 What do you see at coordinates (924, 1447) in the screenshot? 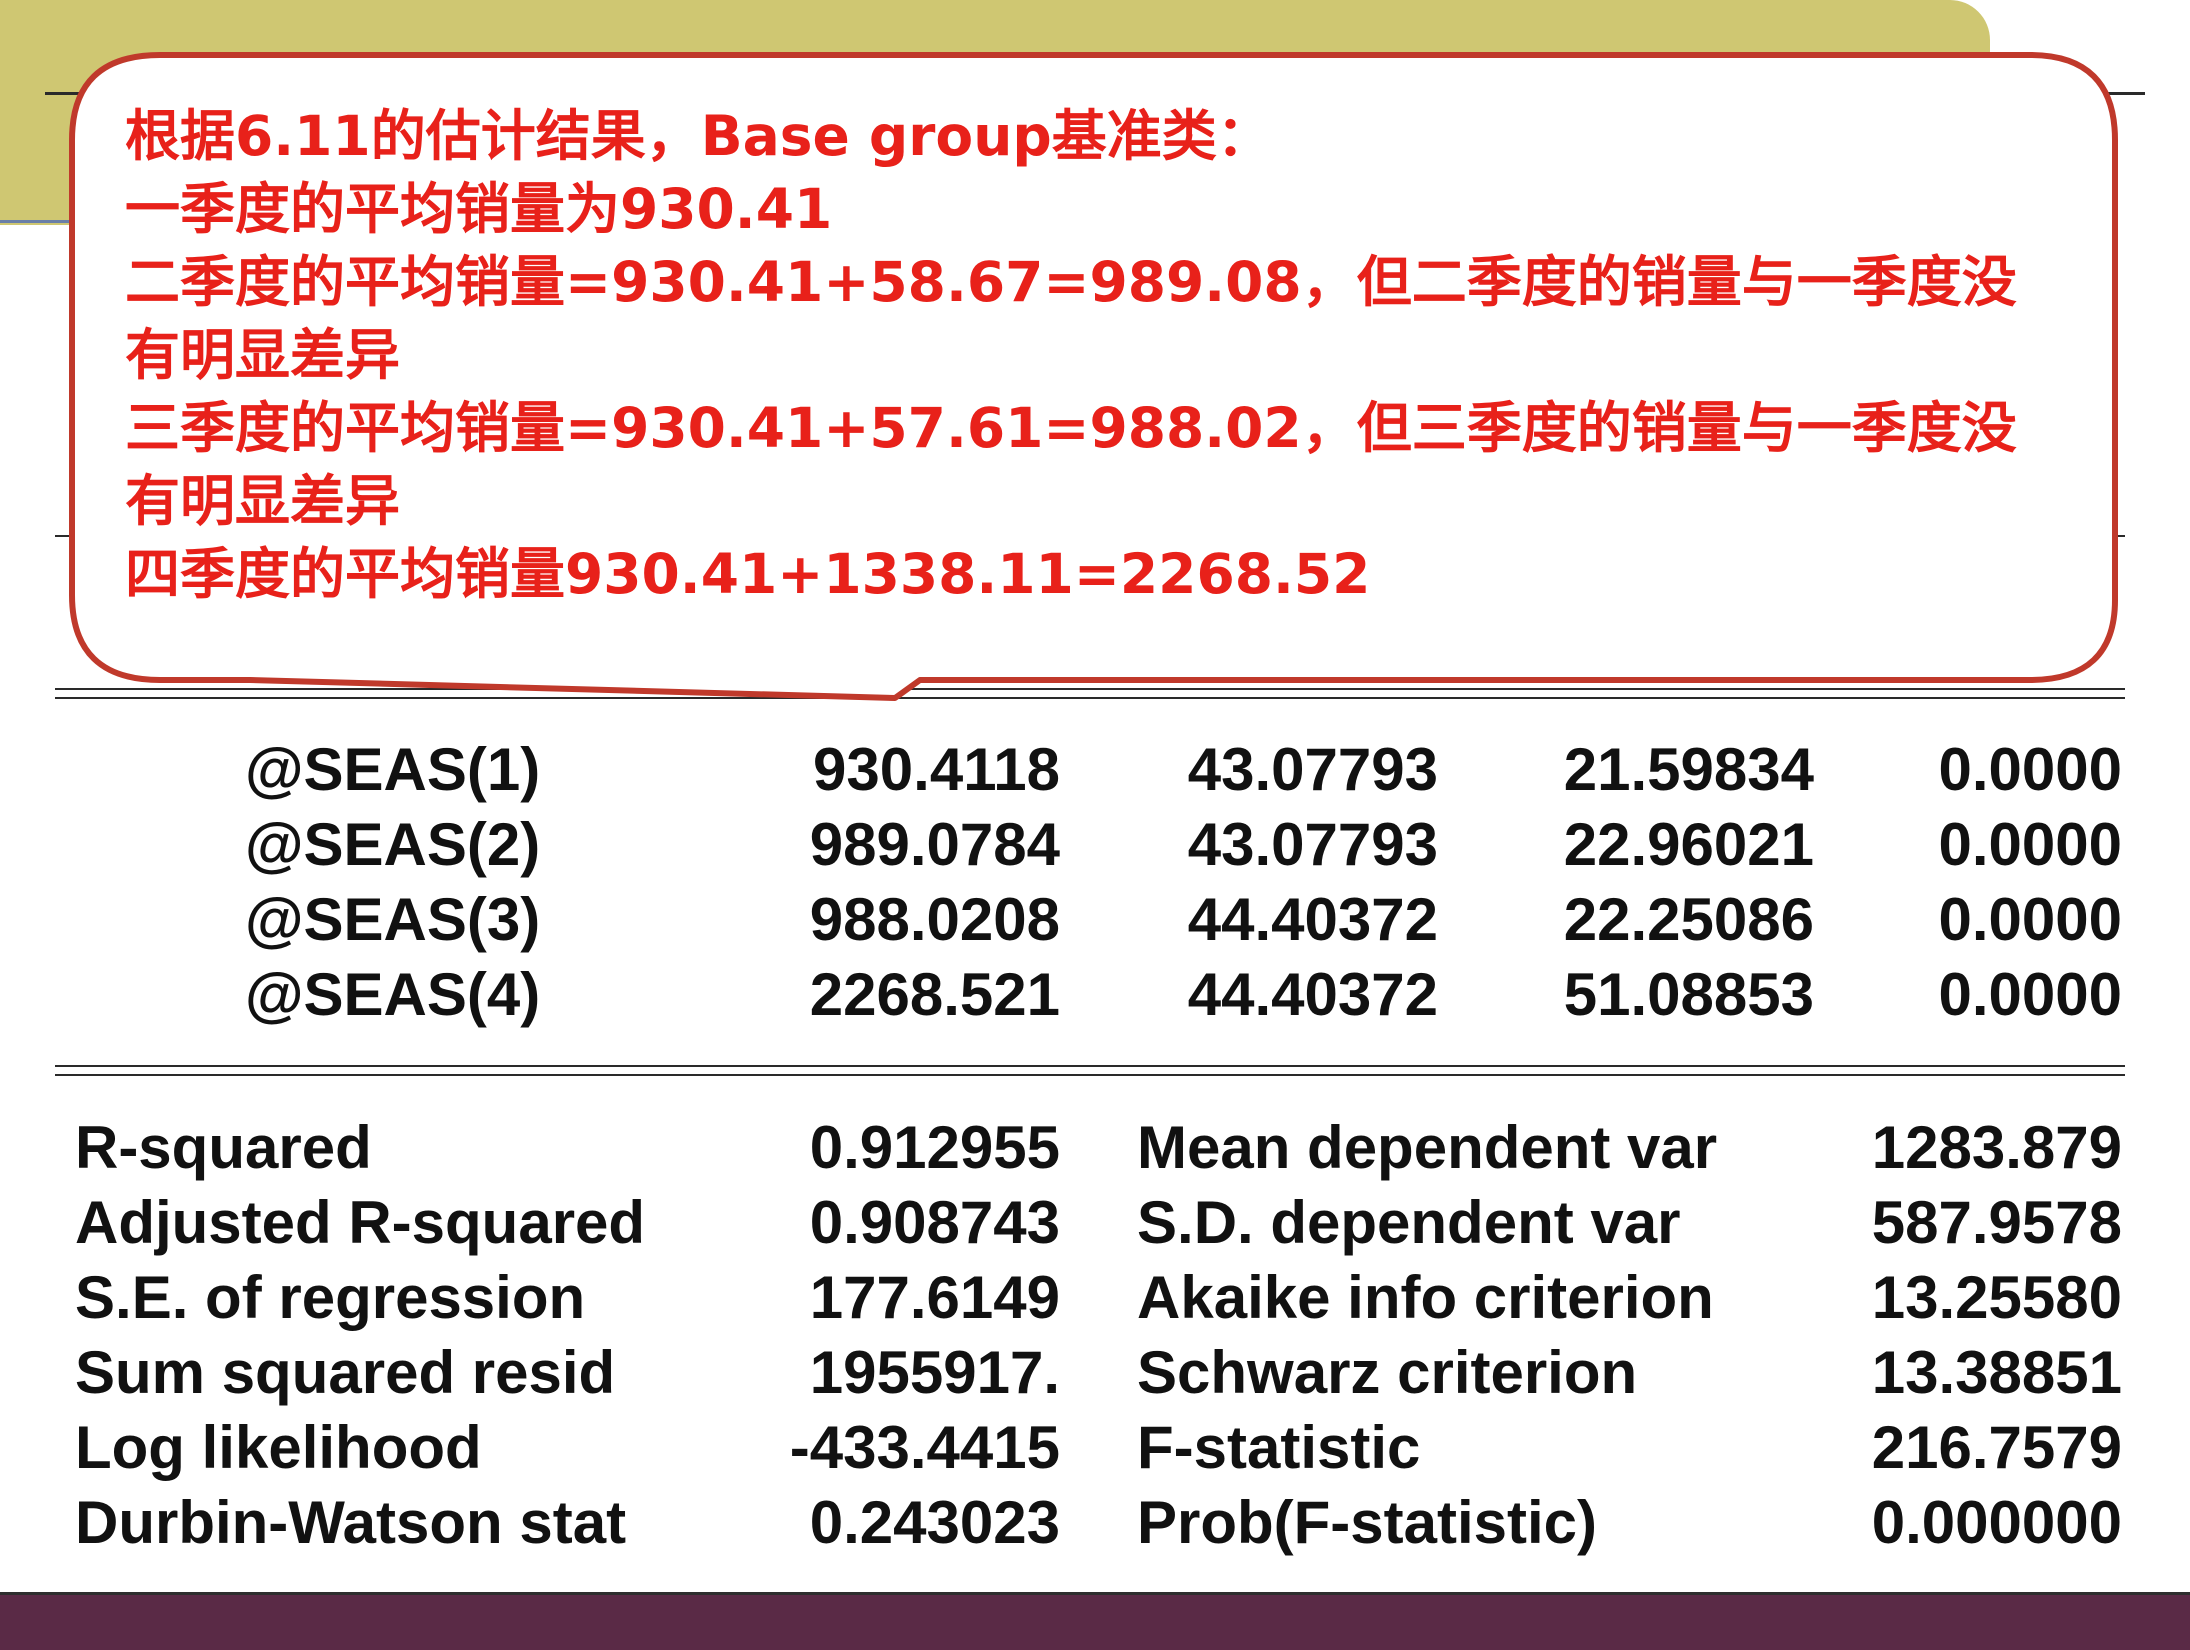
I see `stat-value: -433.4415` at bounding box center [924, 1447].